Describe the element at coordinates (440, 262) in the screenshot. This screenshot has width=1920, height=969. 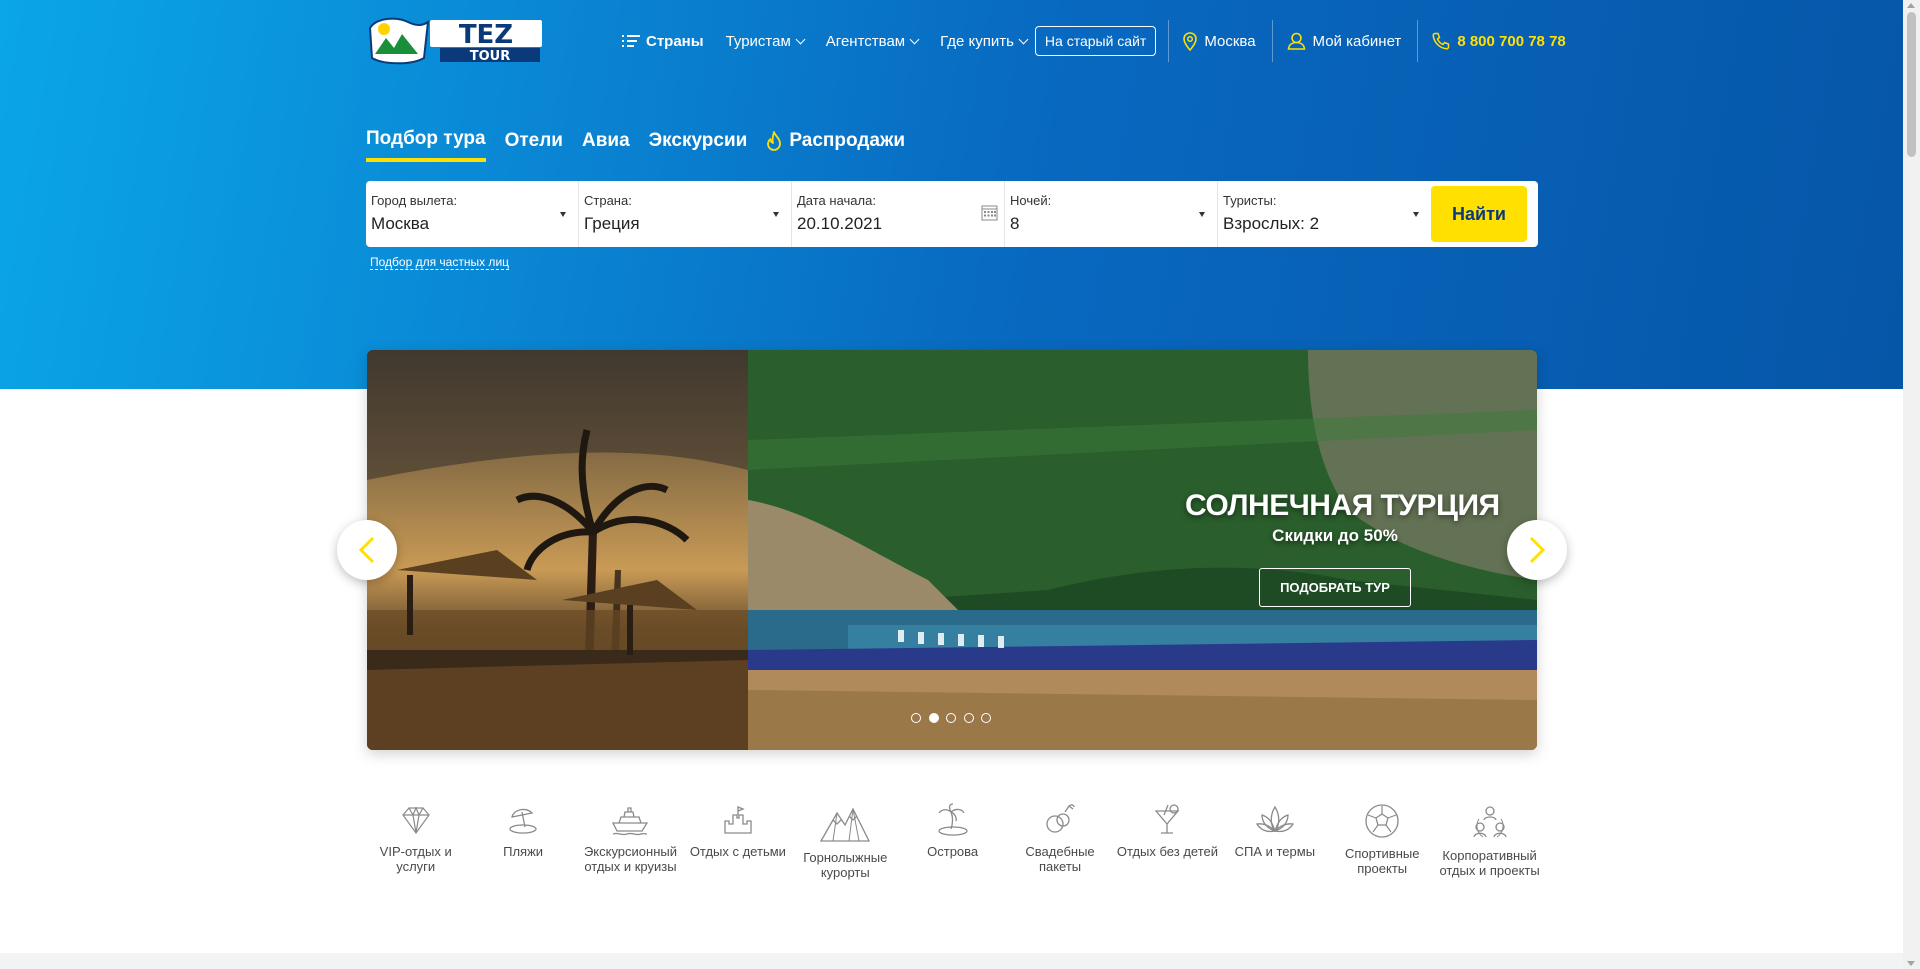
I see `private-search-link: Подбор для частных лиц` at that location.